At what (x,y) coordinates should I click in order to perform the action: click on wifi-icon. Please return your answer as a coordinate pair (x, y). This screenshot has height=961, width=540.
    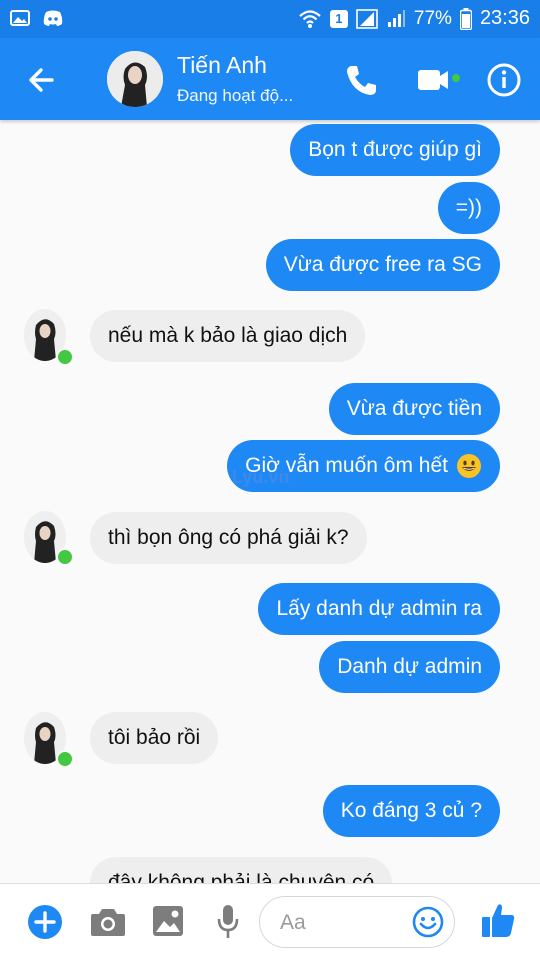
    Looking at the image, I should click on (310, 18).